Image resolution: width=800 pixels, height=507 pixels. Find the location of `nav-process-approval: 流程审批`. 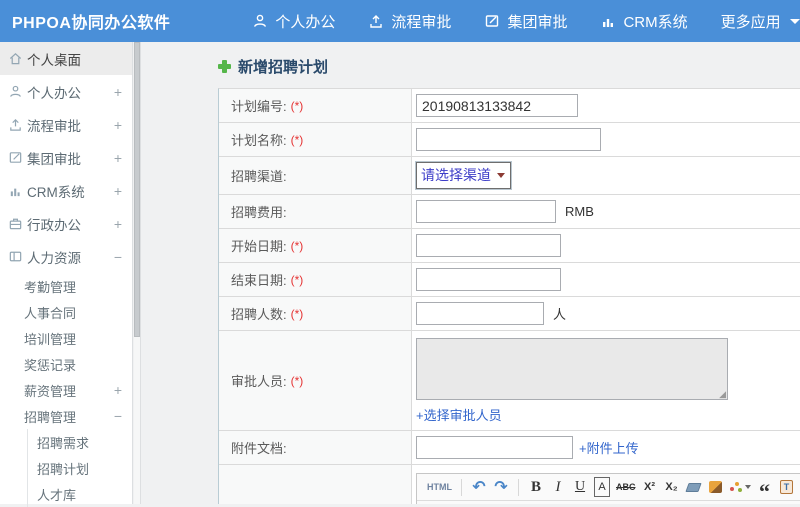

nav-process-approval: 流程审批 is located at coordinates (409, 21).